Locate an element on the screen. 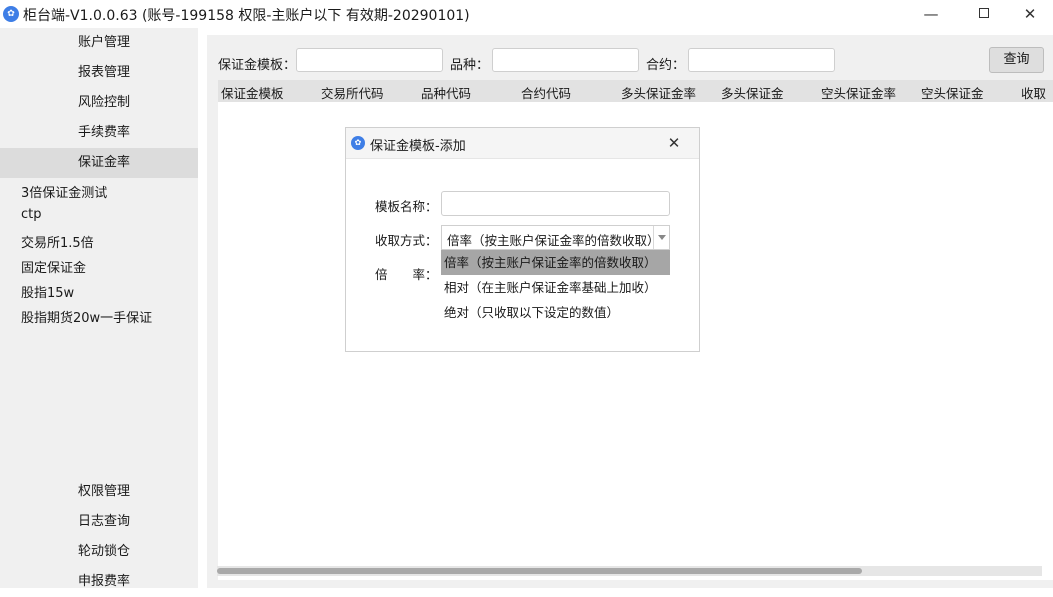 This screenshot has width=1053, height=597. column-header: 多头保证金率 is located at coordinates (658, 92).